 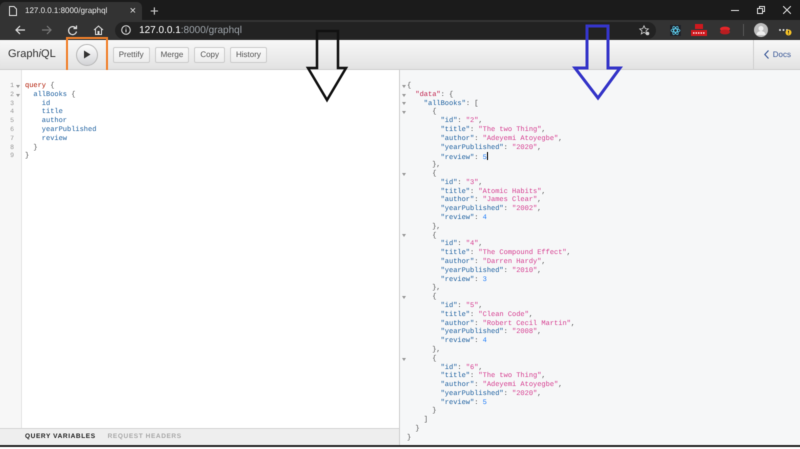 I want to click on reload-icon, so click(x=72, y=30).